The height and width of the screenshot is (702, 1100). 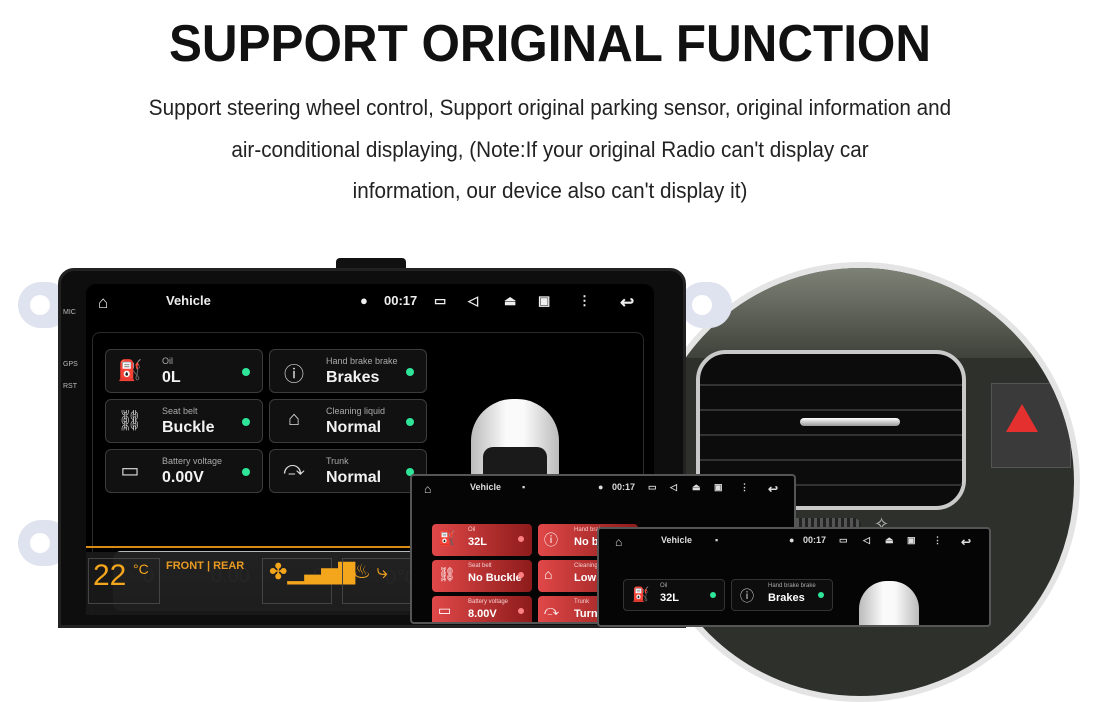 What do you see at coordinates (184, 421) in the screenshot?
I see `card-seat-belt: ⛓ Seat belt Buckle` at bounding box center [184, 421].